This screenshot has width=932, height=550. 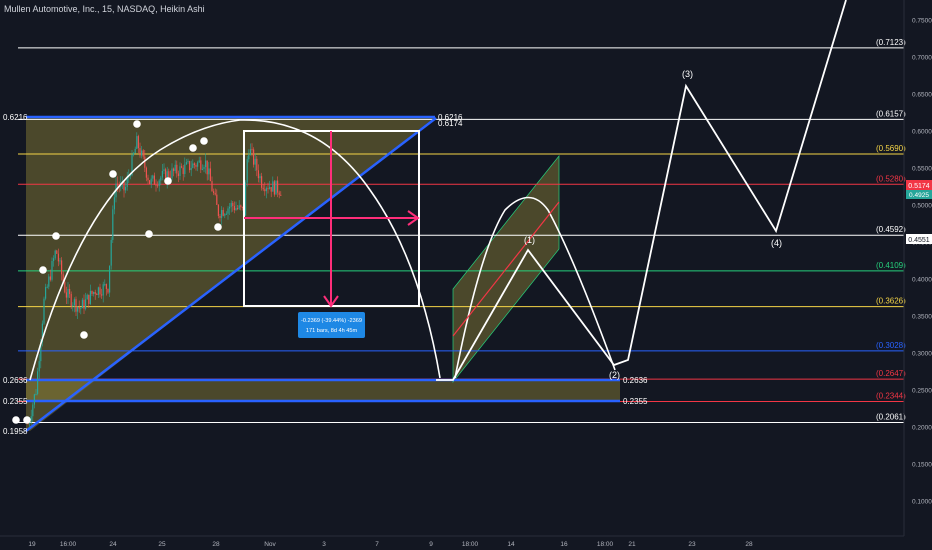 I want to click on time-tick: 25, so click(x=162, y=544).